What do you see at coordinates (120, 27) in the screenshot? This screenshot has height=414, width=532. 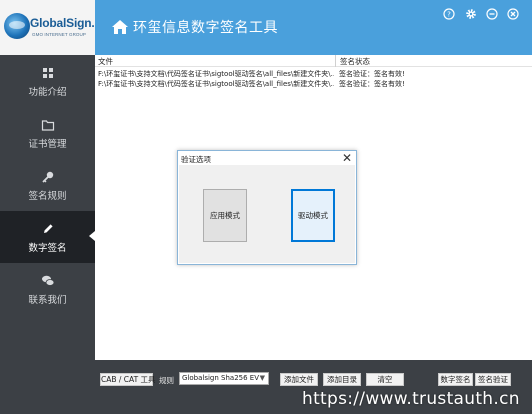 I see `home-icon` at bounding box center [120, 27].